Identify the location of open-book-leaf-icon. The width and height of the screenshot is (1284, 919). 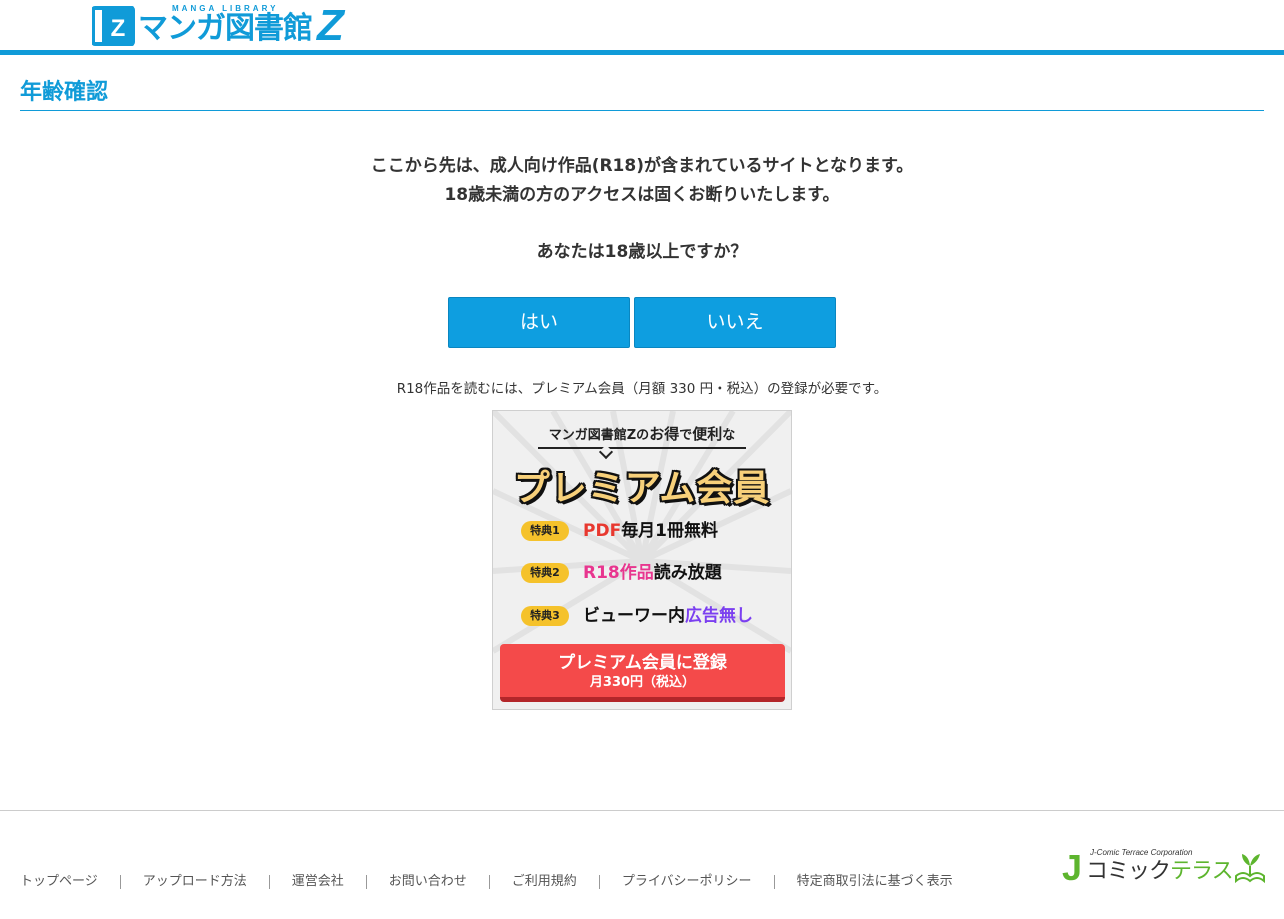
(1250, 869).